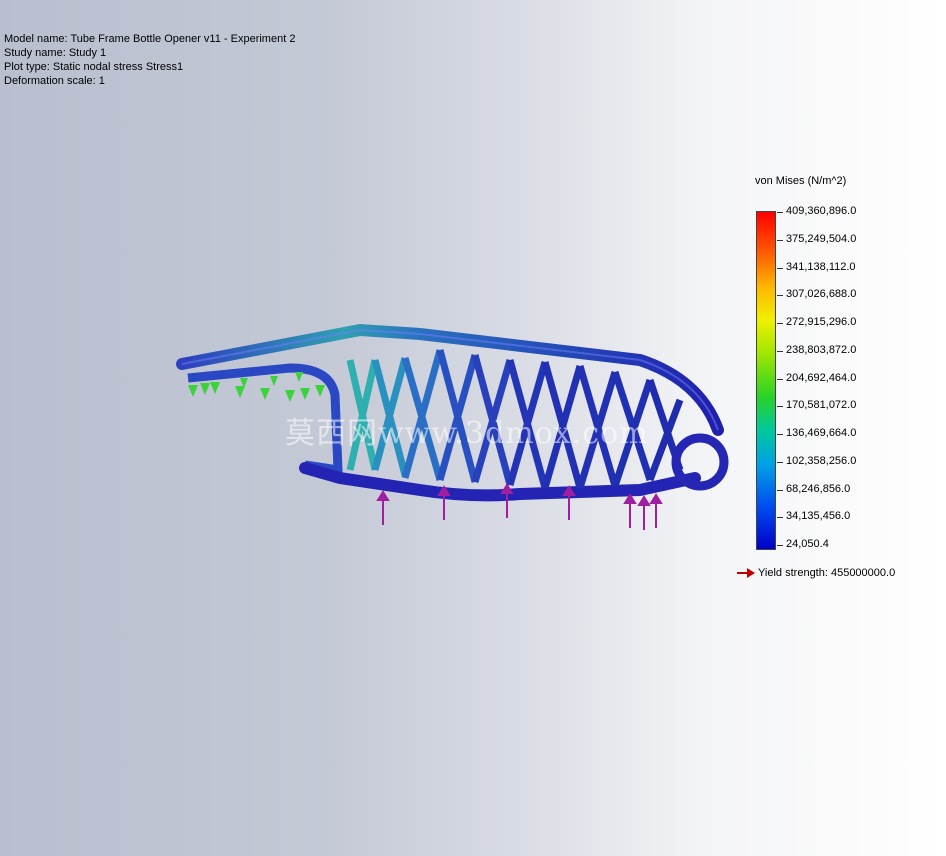 The image size is (946, 856). Describe the element at coordinates (500, 482) in the screenshot. I see `bottom-tube` at that location.